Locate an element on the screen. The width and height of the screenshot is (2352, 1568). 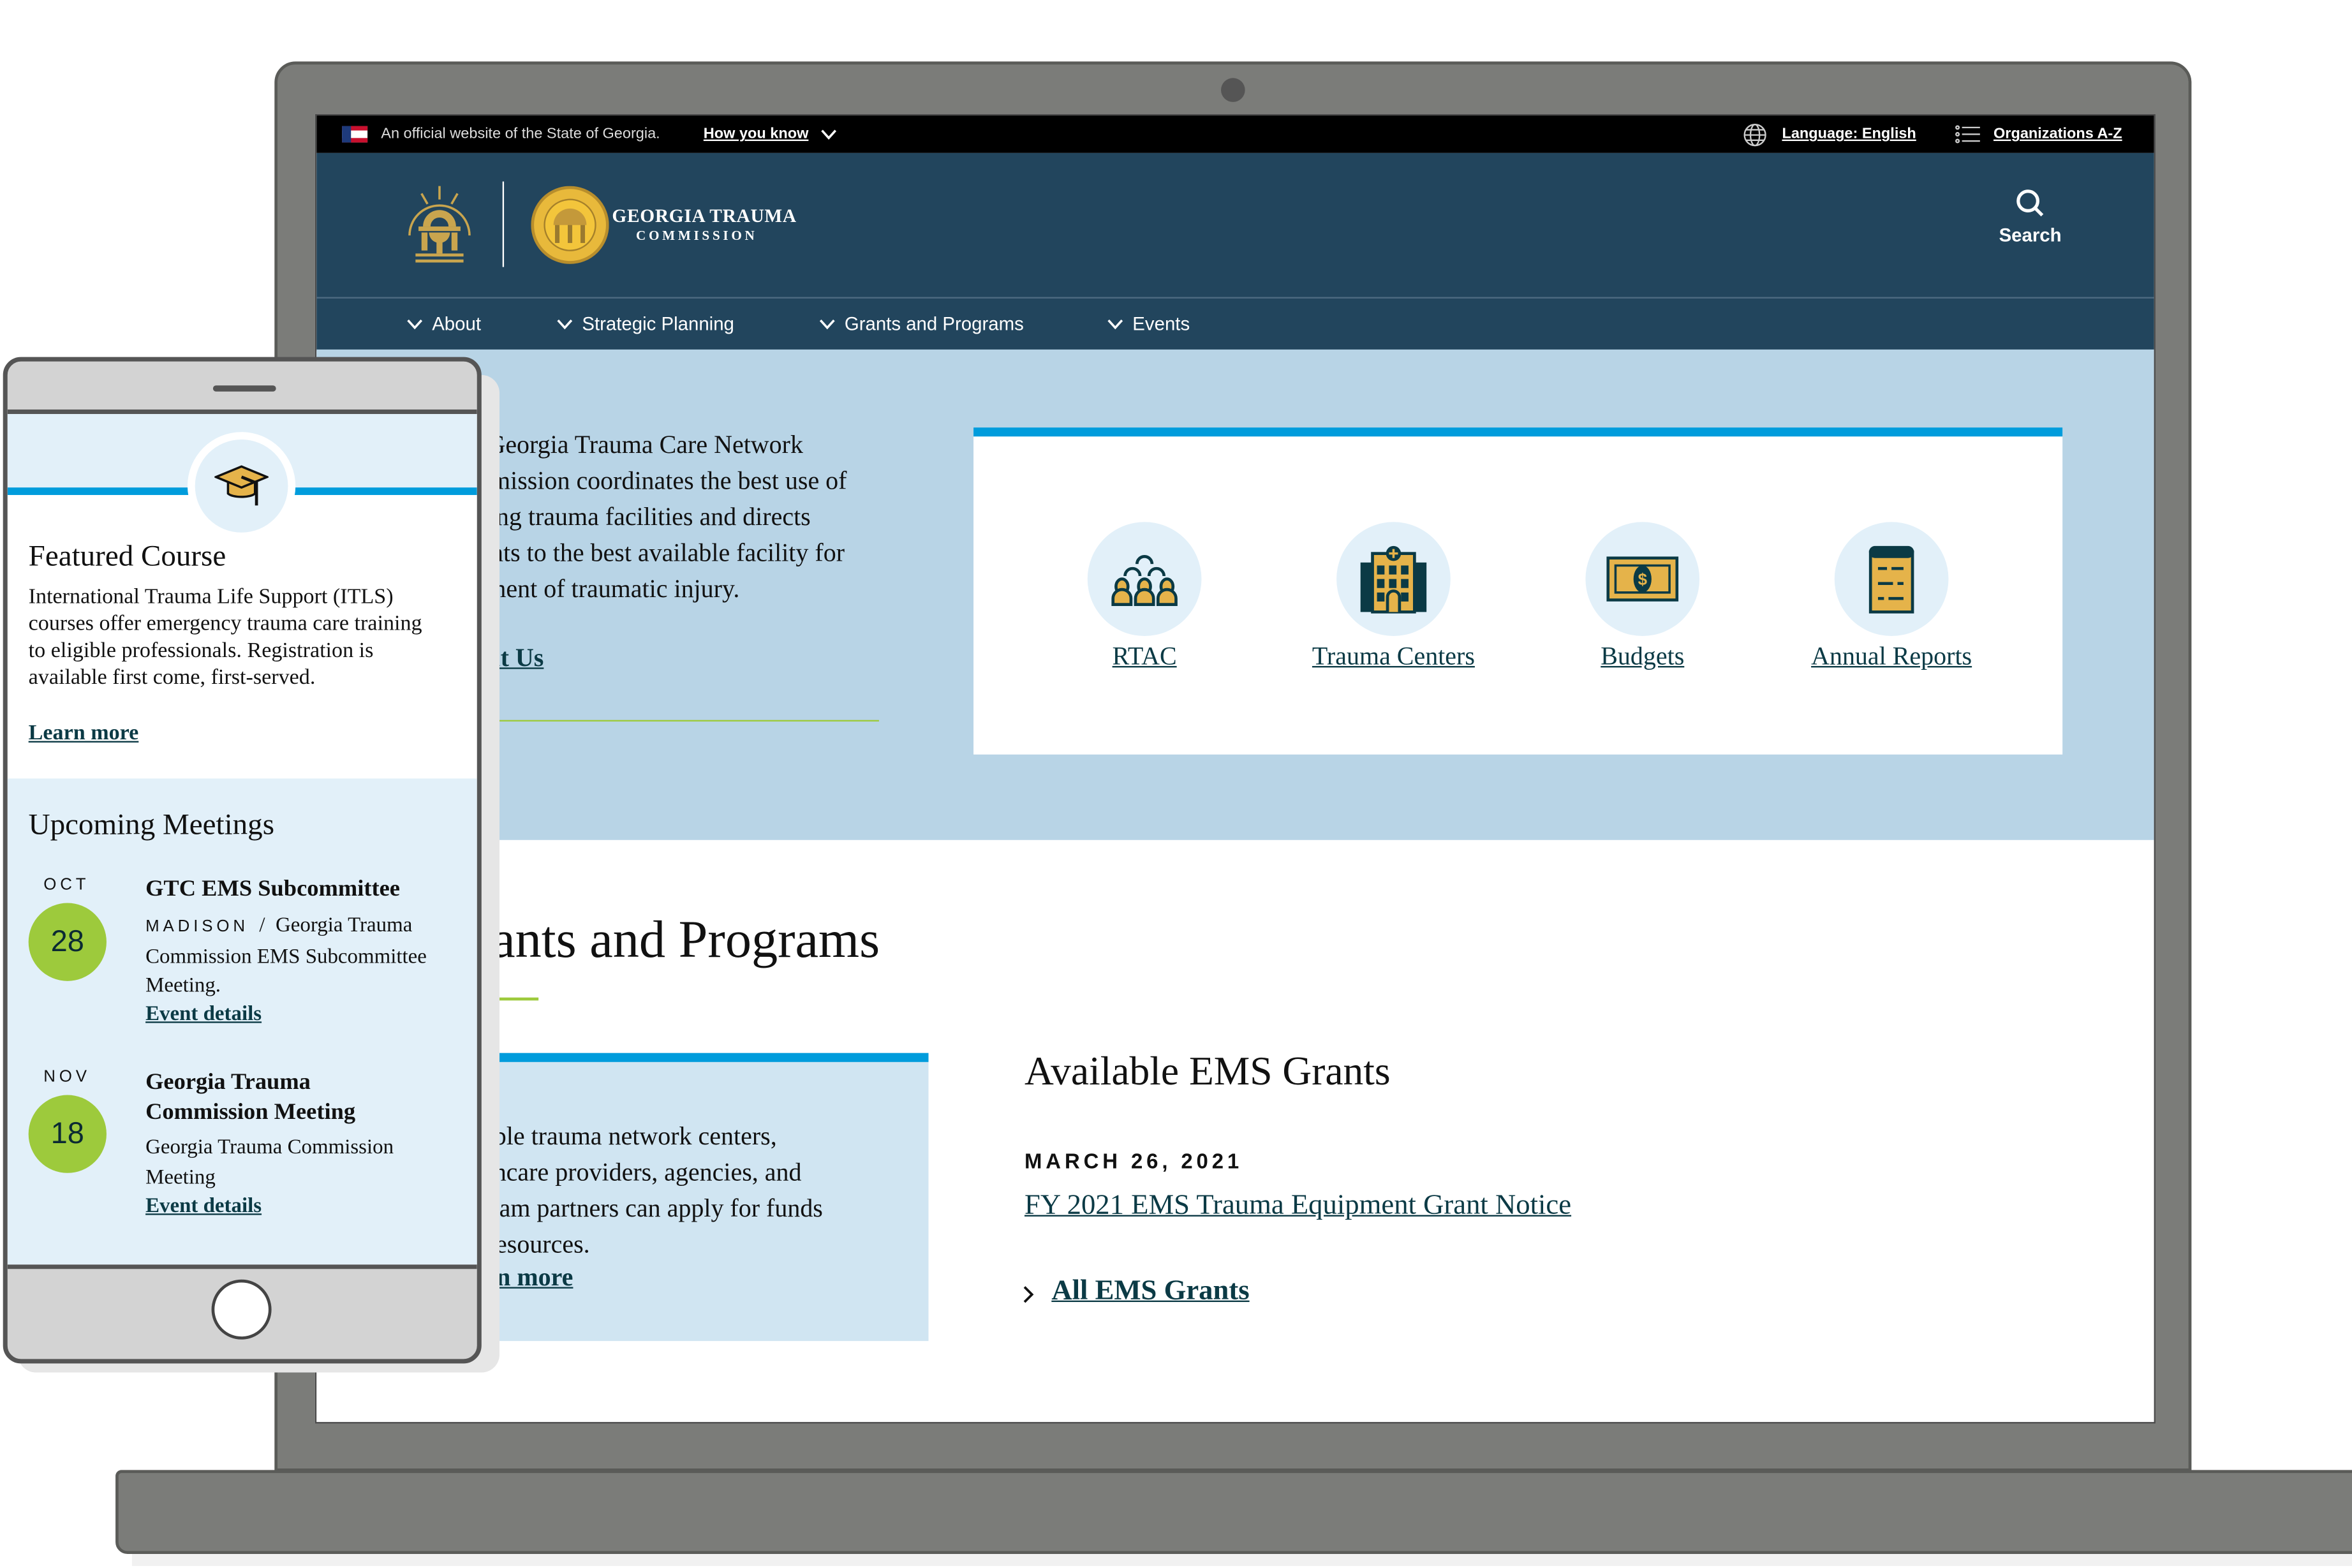
logo-subtitle: COMMISSION is located at coordinates (696, 235).